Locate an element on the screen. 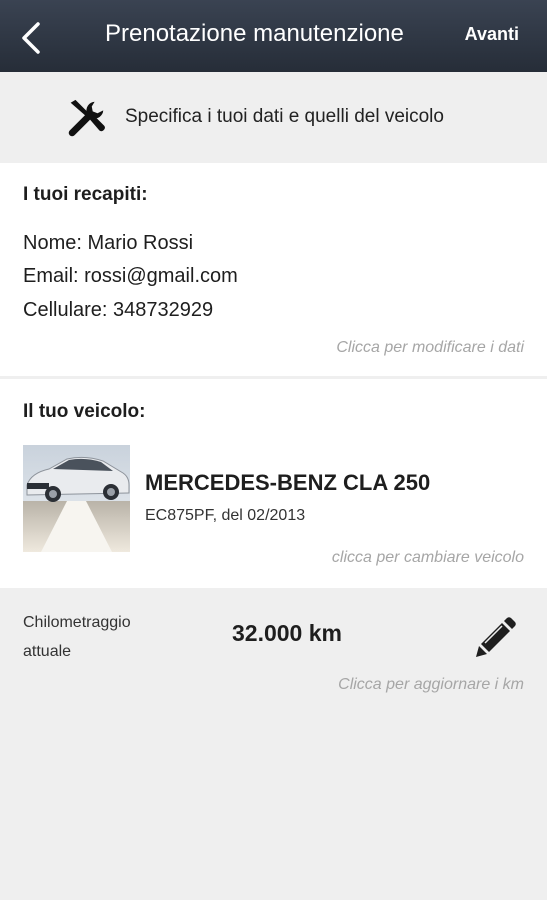 This screenshot has height=900, width=547. vehicle-model: MERCEDES-BENZ CLA 250 is located at coordinates (288, 482).